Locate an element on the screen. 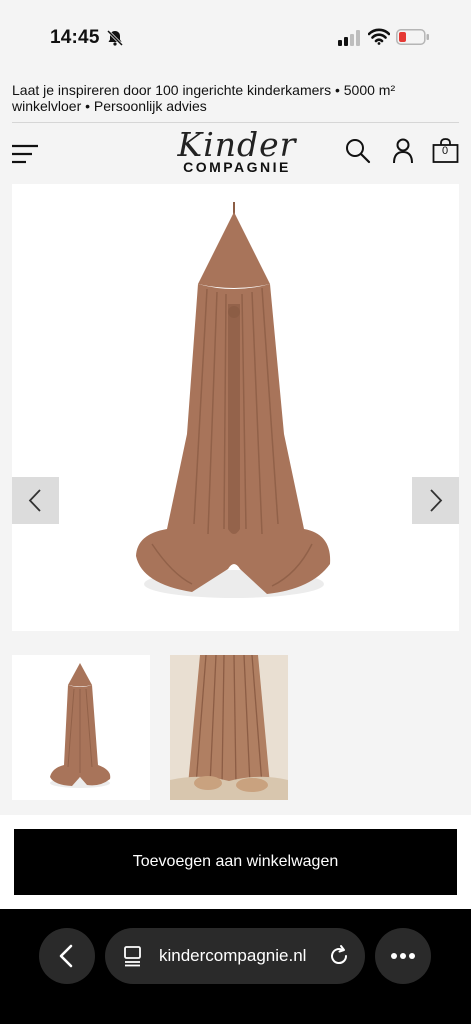 This screenshot has width=471, height=1024. address-bar: kindercompagnie.nl is located at coordinates (235, 956).